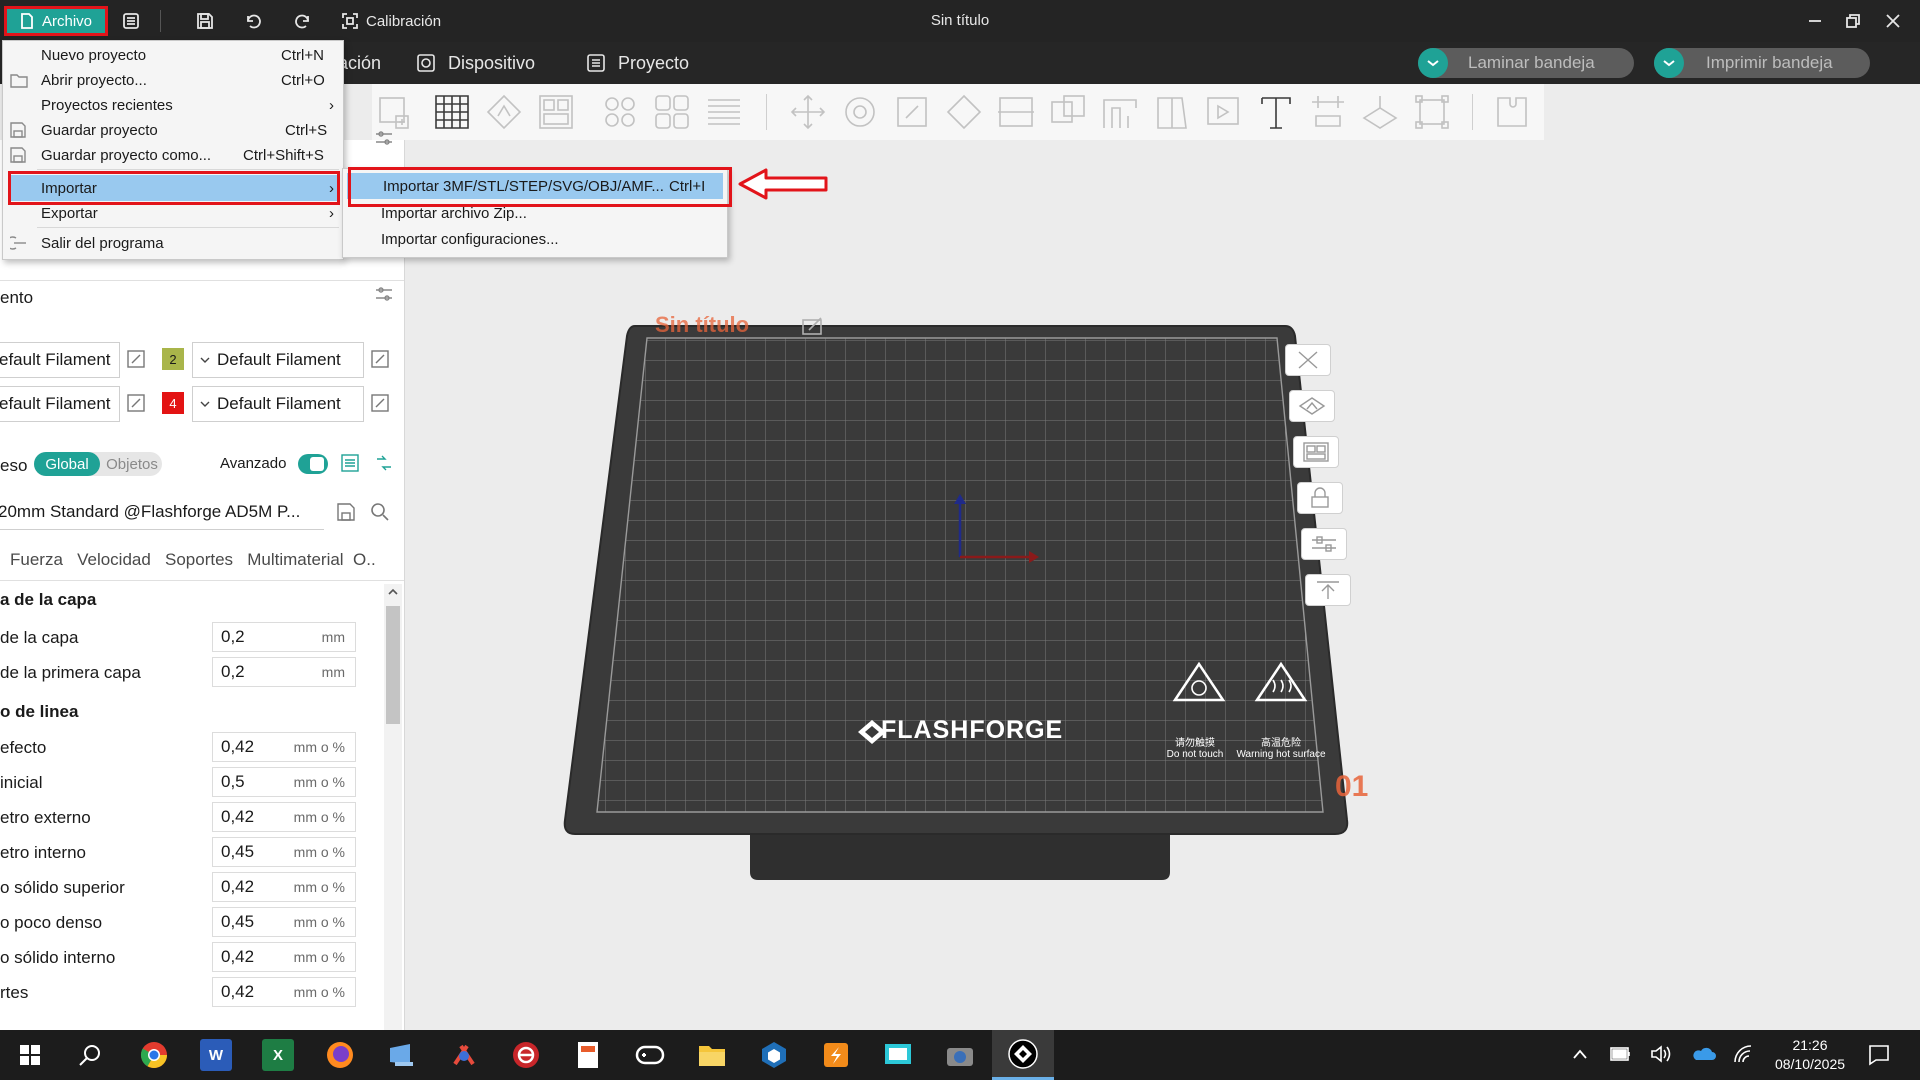 The height and width of the screenshot is (1080, 1920). What do you see at coordinates (650, 1055) in the screenshot?
I see `controller-app` at bounding box center [650, 1055].